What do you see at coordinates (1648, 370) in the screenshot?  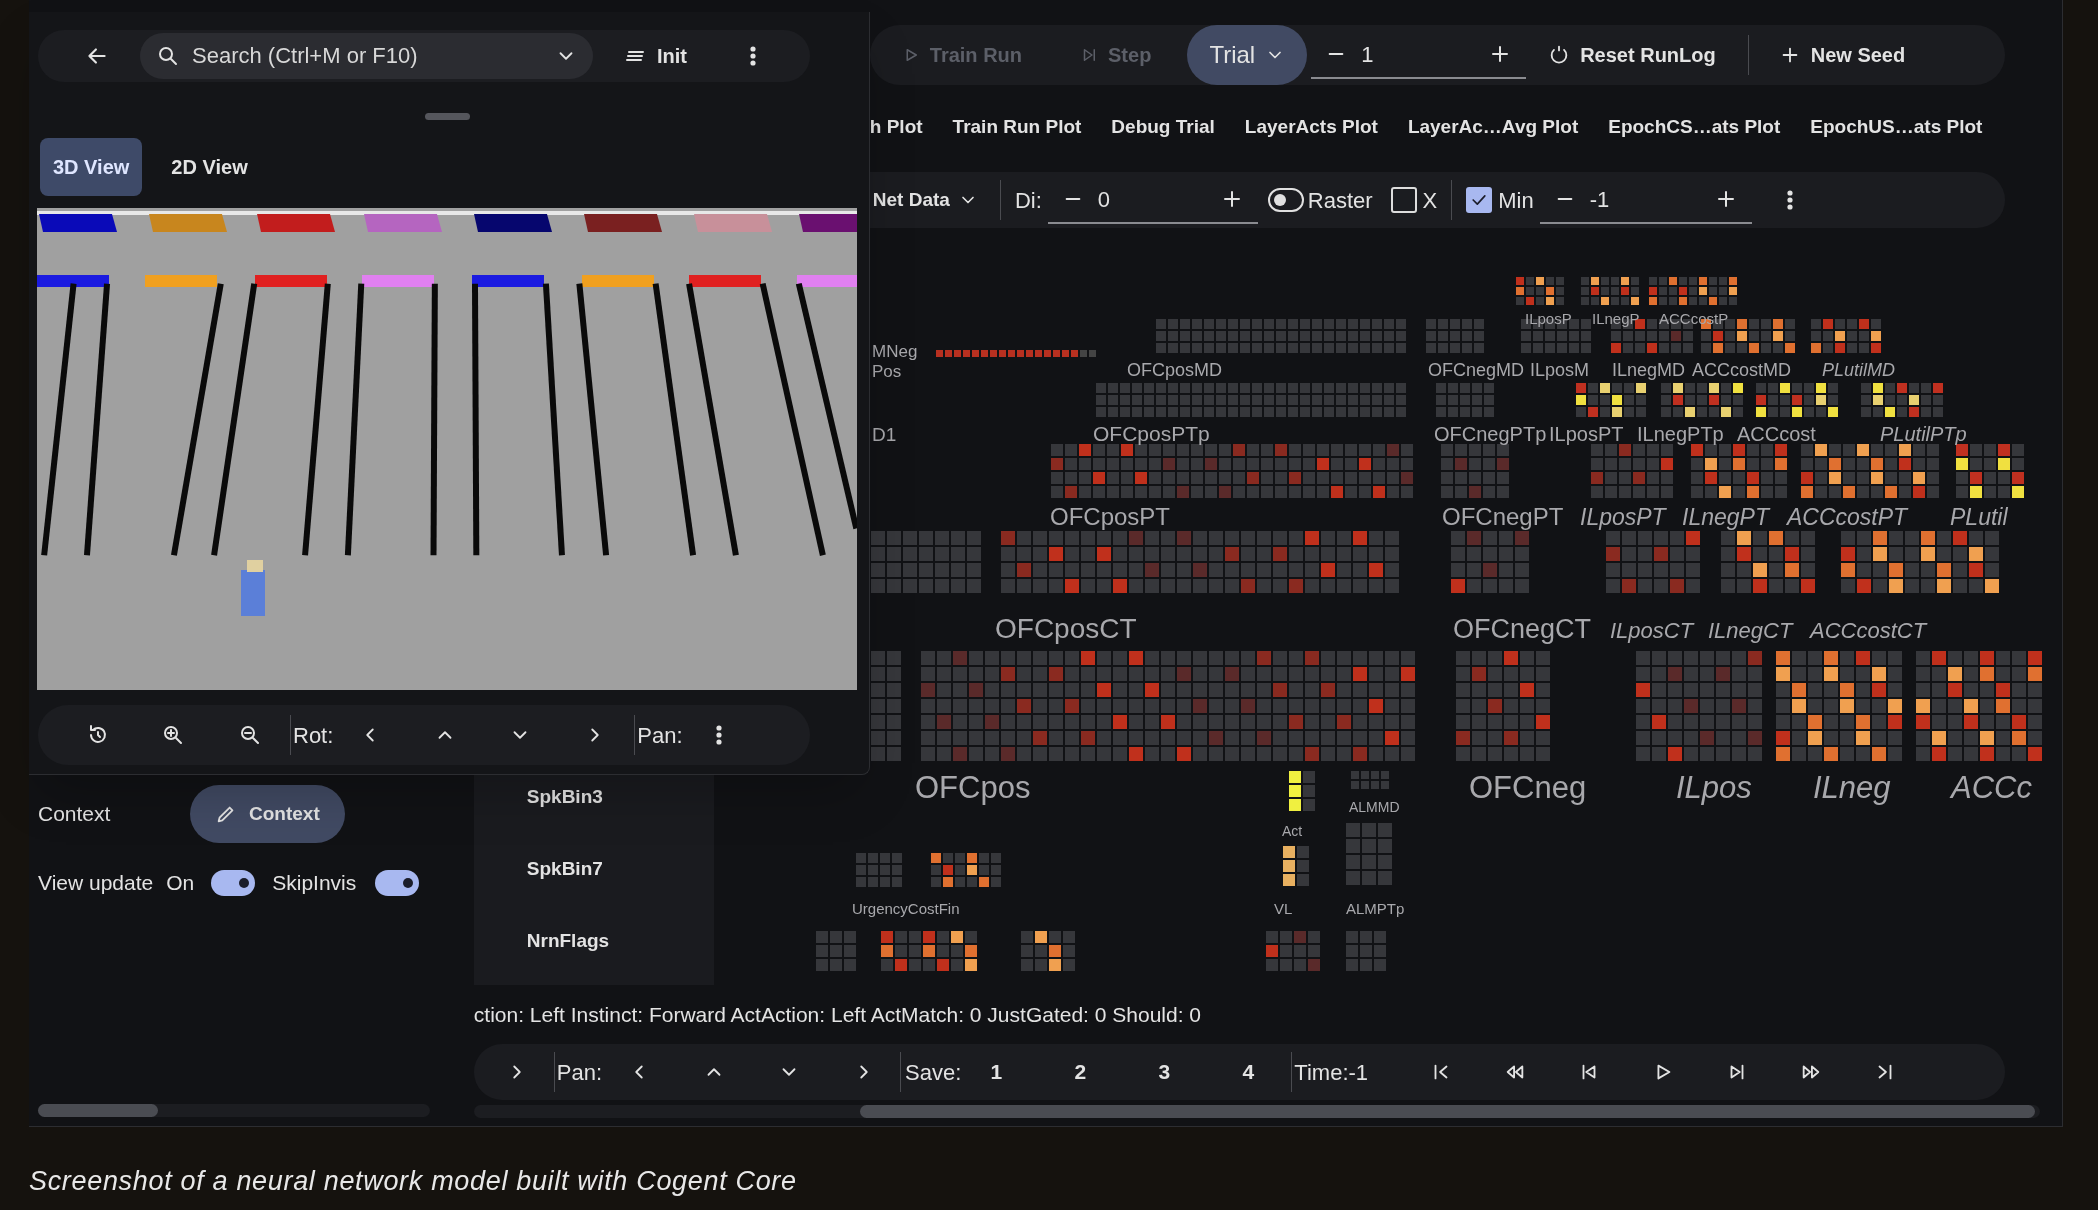 I see `layer-label: ILnegMD` at bounding box center [1648, 370].